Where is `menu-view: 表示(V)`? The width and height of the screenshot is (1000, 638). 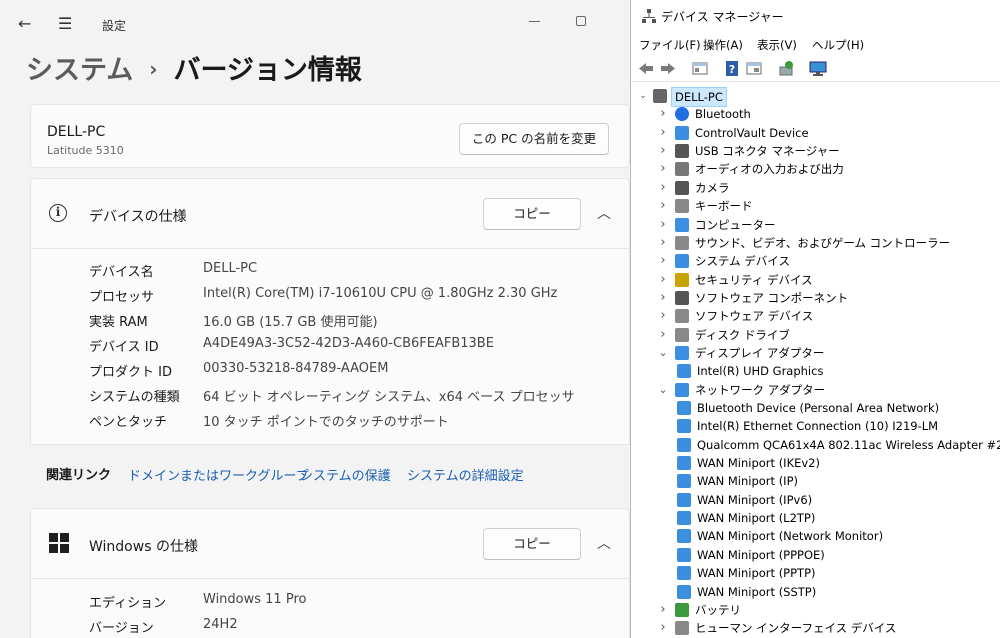
menu-view: 表示(V) is located at coordinates (777, 45).